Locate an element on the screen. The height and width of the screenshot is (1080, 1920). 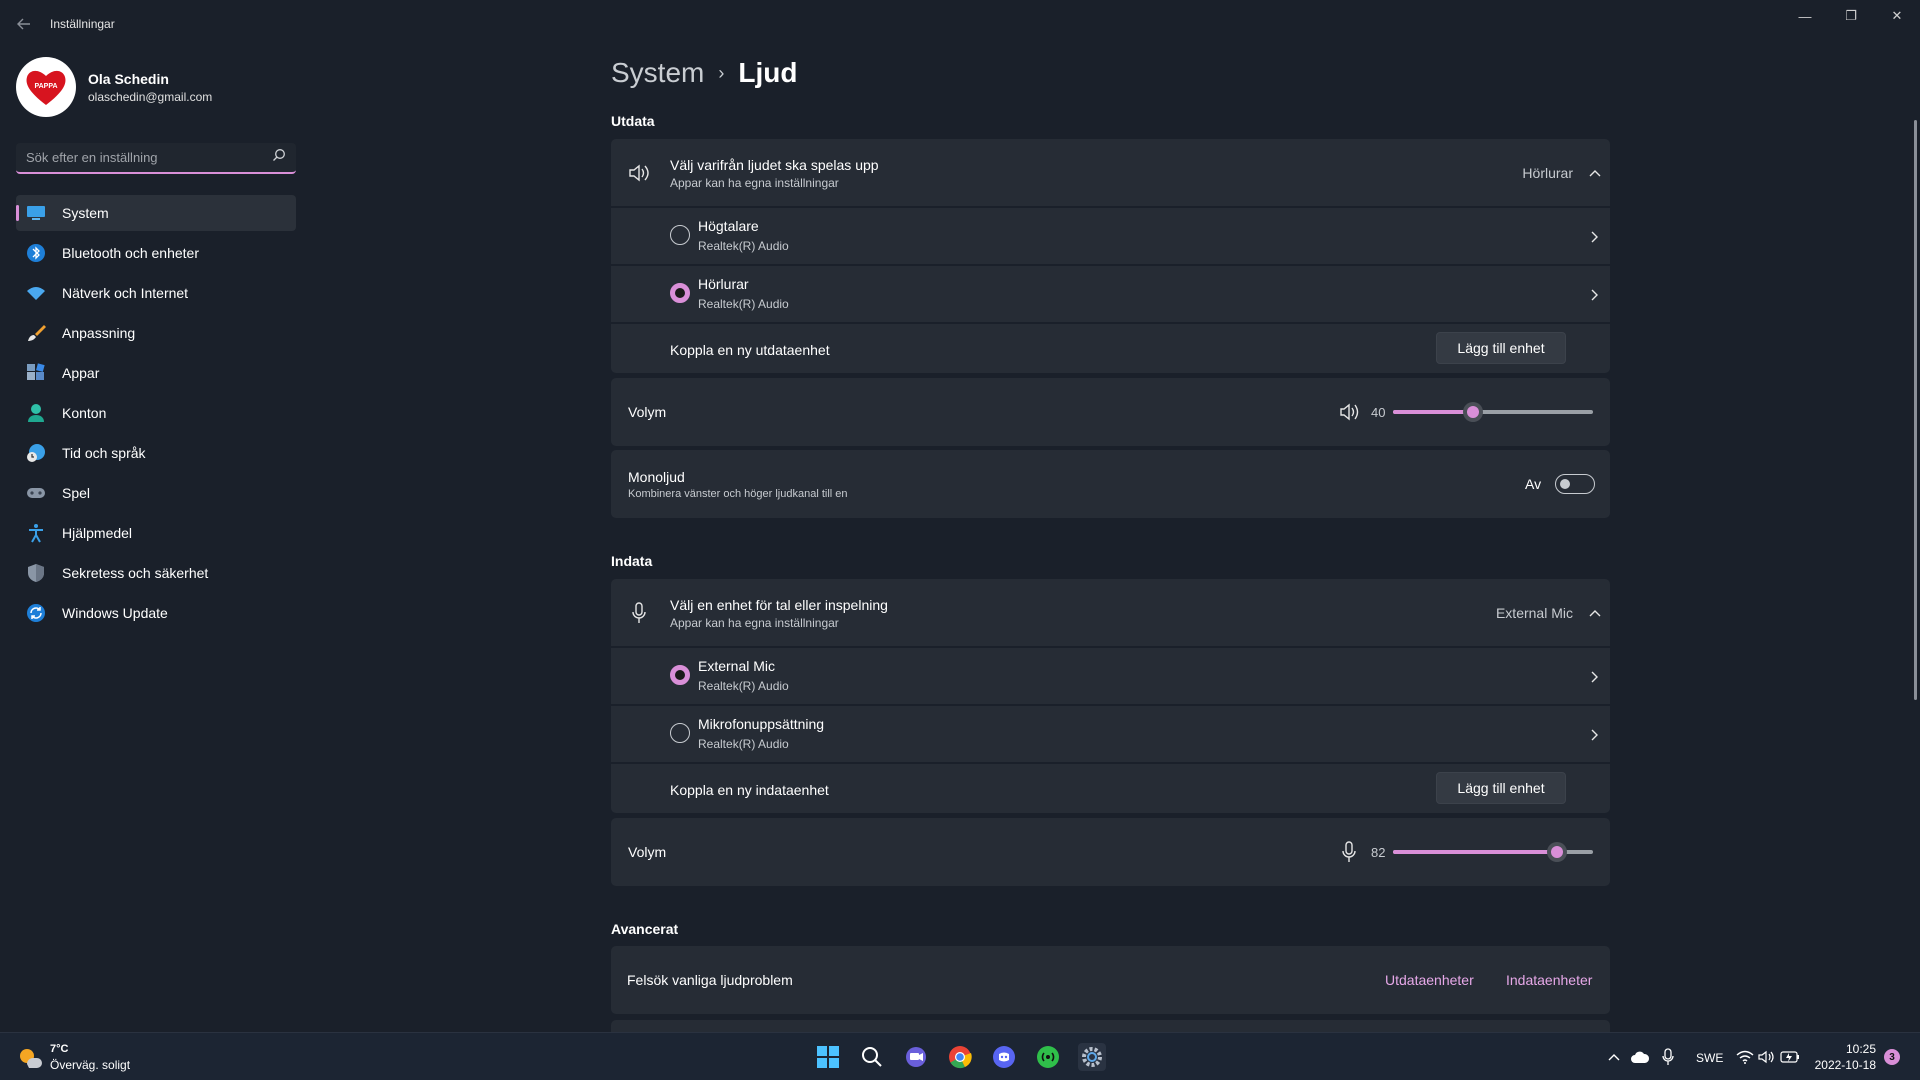
notification-badge: 3 is located at coordinates (1892, 1057).